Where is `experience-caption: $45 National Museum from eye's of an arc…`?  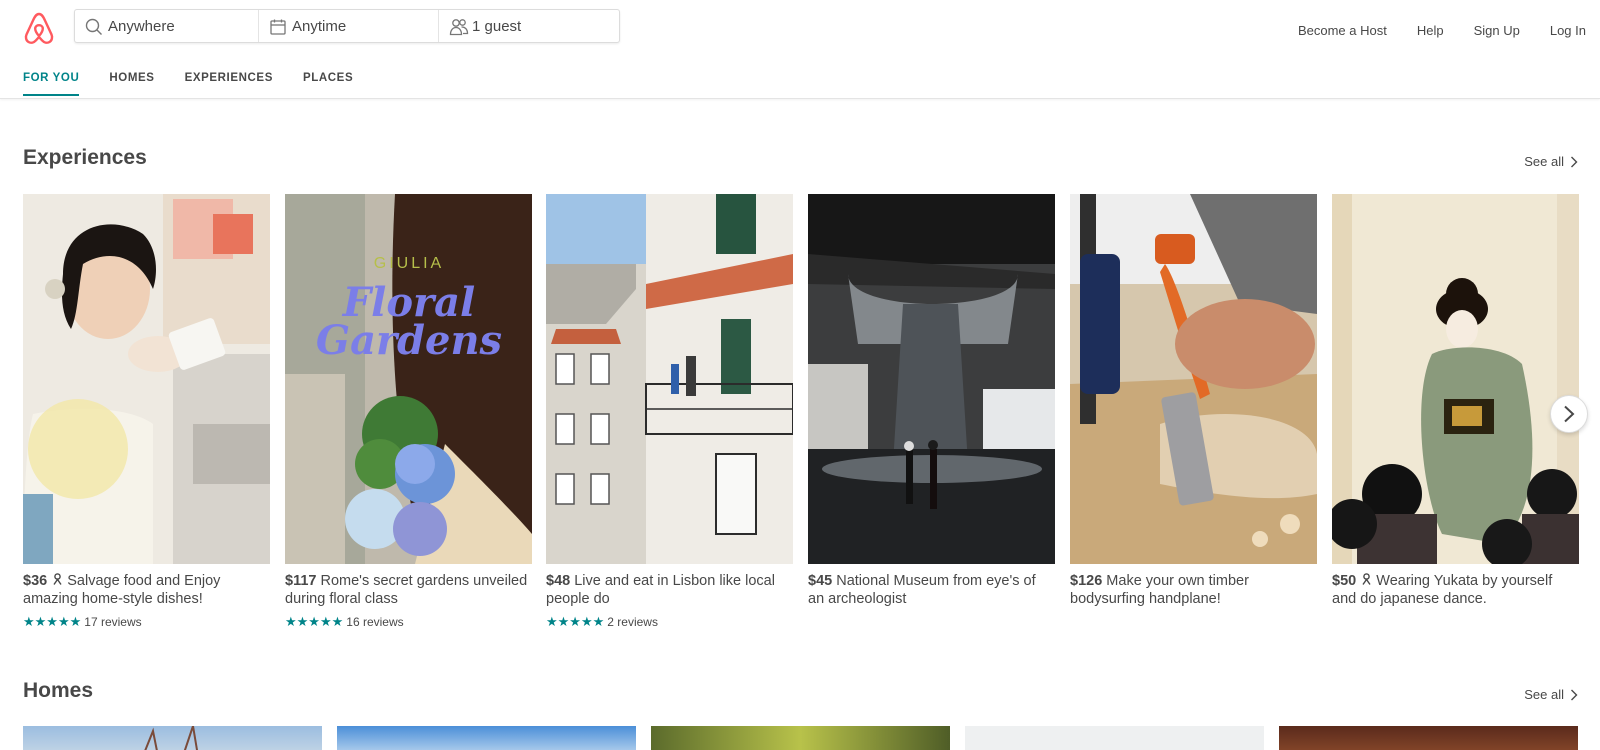
experience-caption: $45 National Museum from eye's of an arc… is located at coordinates (931, 590).